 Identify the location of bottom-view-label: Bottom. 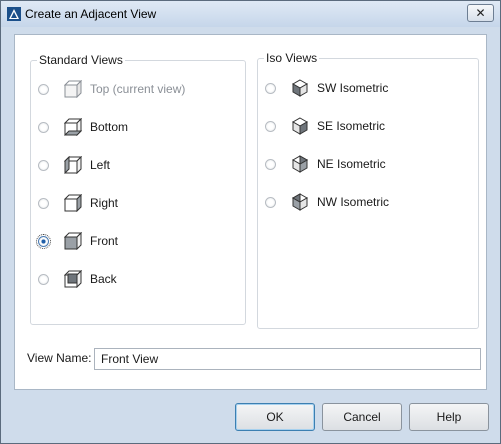
(109, 127).